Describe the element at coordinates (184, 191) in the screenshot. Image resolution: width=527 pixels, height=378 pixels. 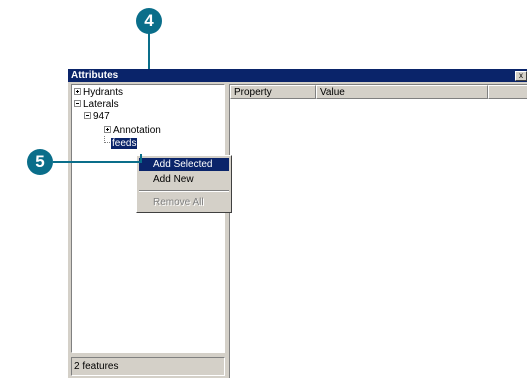
I see `menu-separator` at that location.